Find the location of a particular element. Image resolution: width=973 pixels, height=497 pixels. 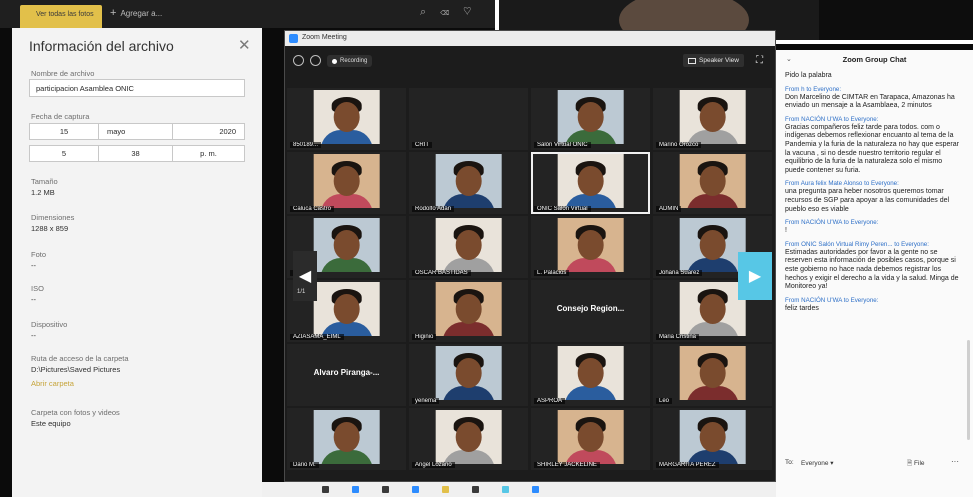

ampm-field: p. m. is located at coordinates (208, 153).